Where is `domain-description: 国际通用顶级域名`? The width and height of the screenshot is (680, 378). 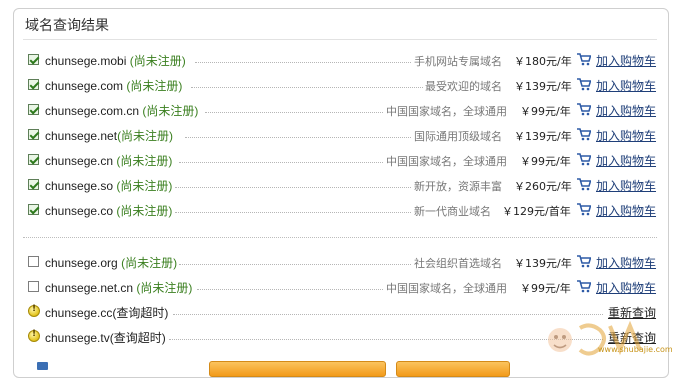 domain-description: 国际通用顶级域名 is located at coordinates (457, 136).